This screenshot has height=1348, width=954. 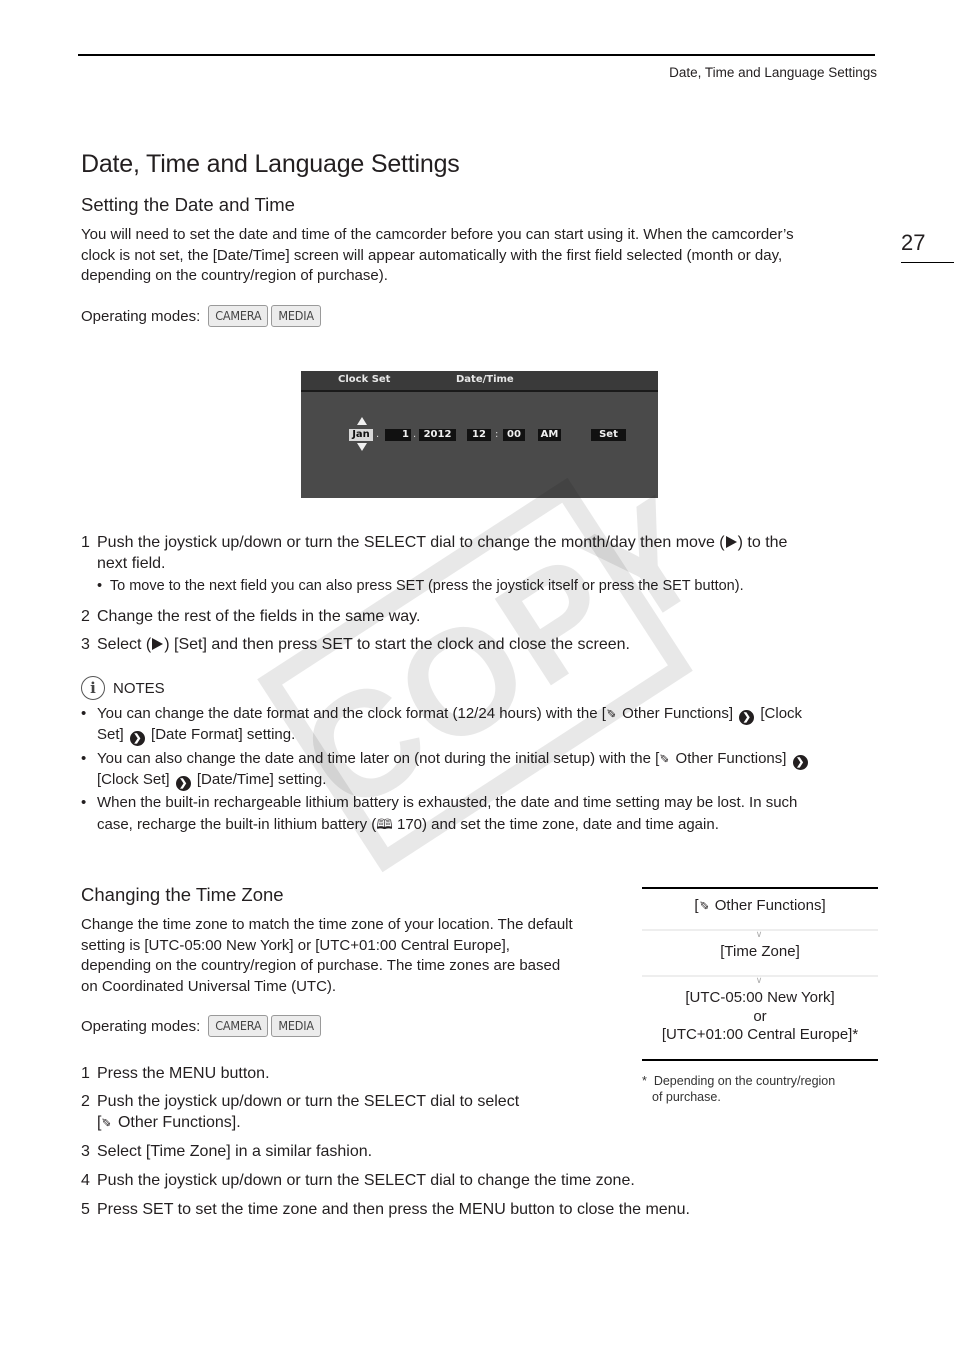 I want to click on note-text: [Clock, so click(x=779, y=713).